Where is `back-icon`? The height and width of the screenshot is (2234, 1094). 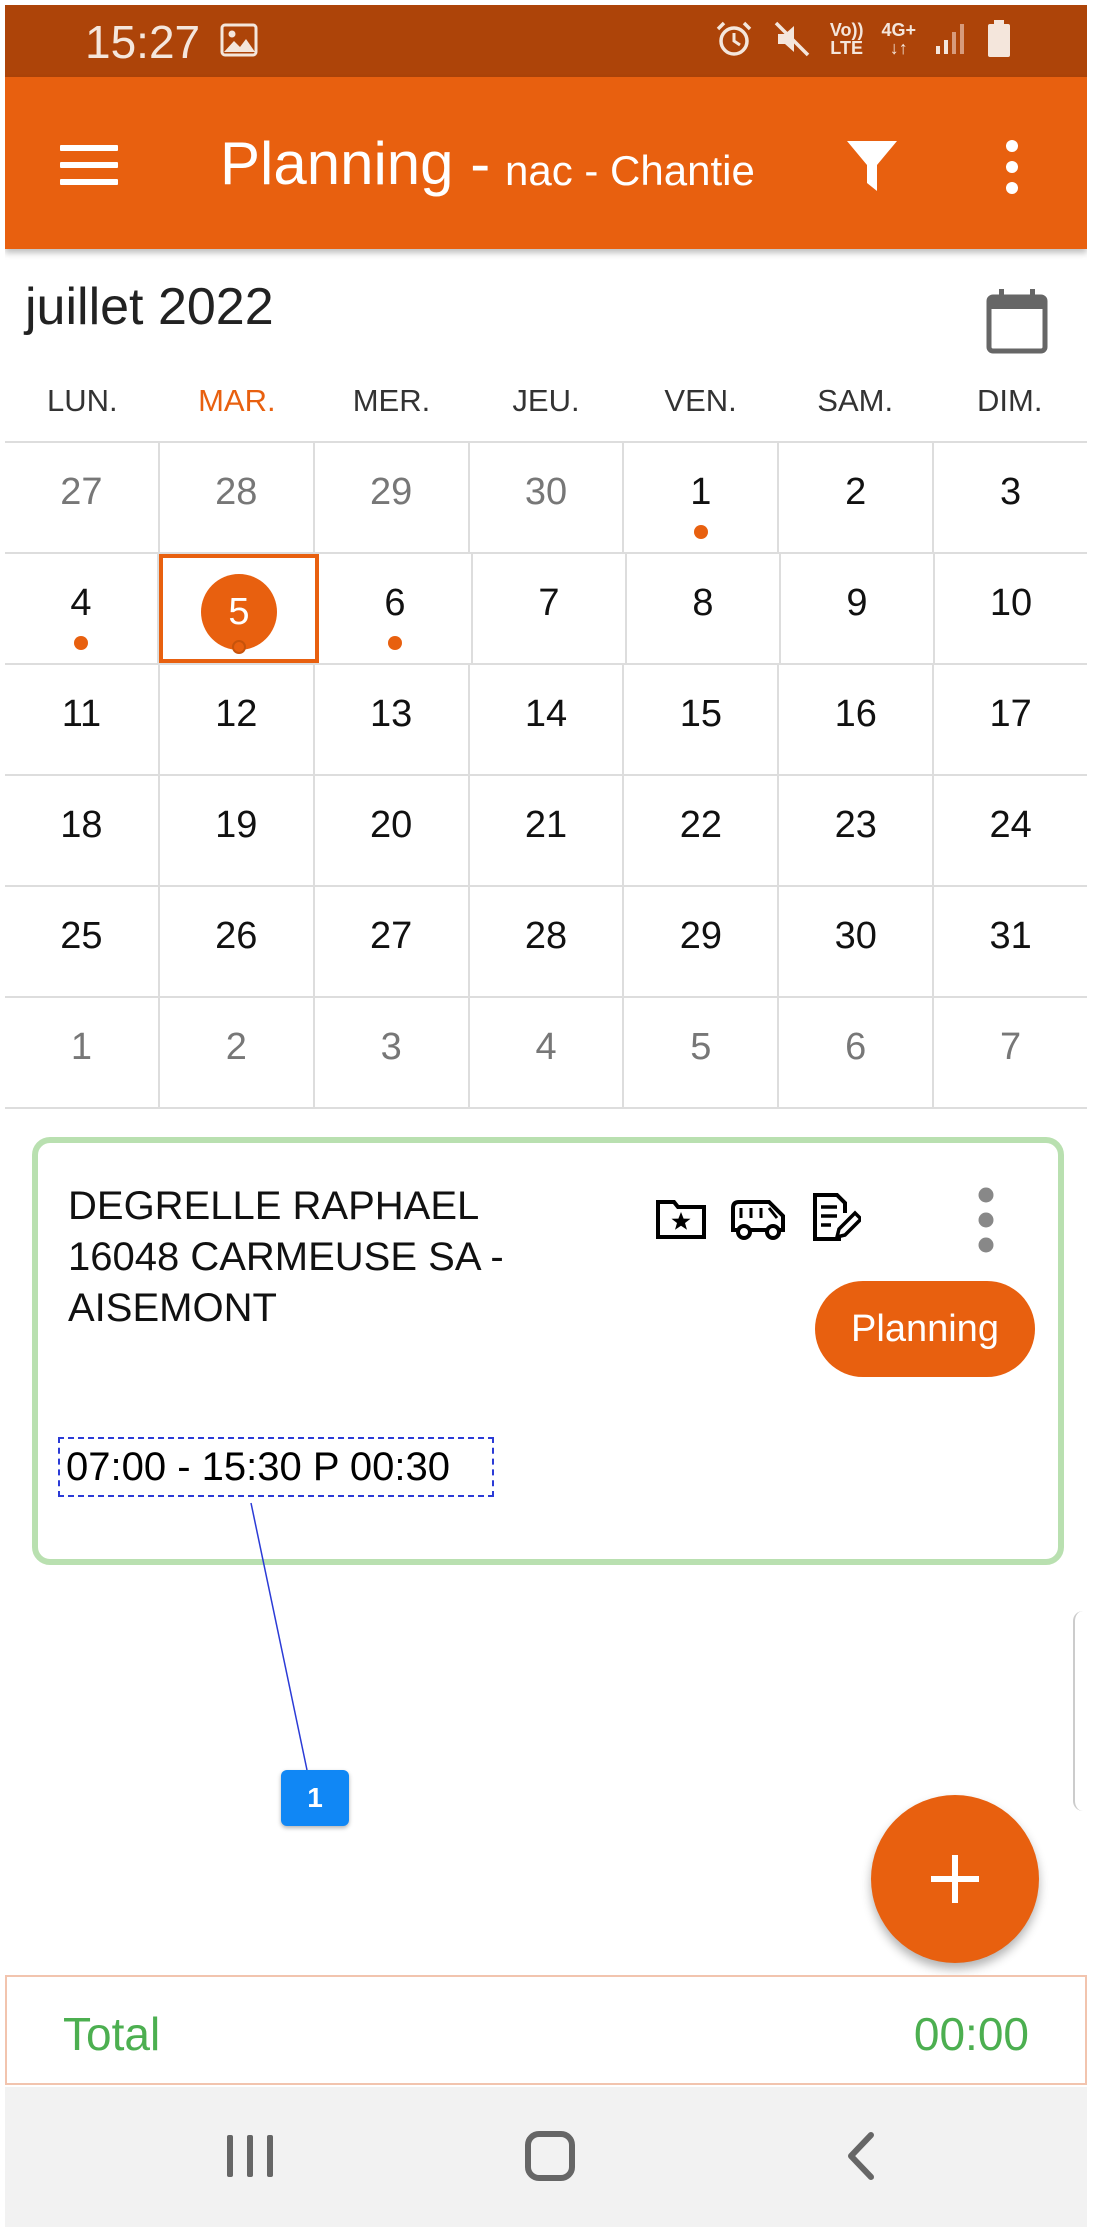
back-icon is located at coordinates (861, 2156).